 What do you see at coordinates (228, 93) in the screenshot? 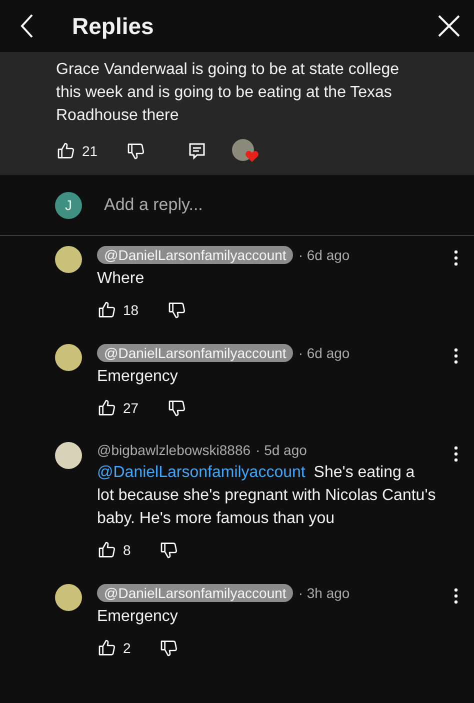
I see `comment-text: Grace Vanderwaal is going to be at state college this week and is going to be eating at the Texas Roadhouse there` at bounding box center [228, 93].